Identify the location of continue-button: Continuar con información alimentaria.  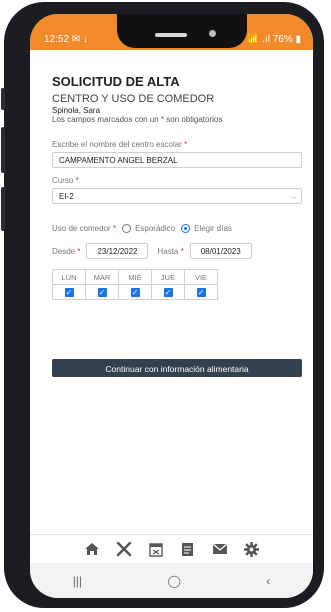
(177, 368).